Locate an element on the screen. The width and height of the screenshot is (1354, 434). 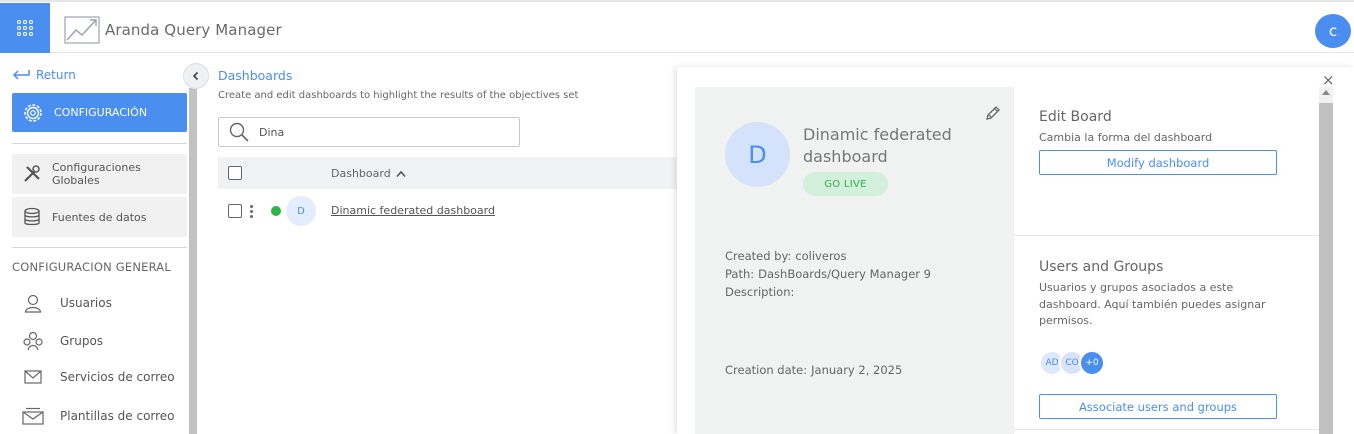
sidebar-item-mail-templates: Plantillas de correo is located at coordinates (98, 416).